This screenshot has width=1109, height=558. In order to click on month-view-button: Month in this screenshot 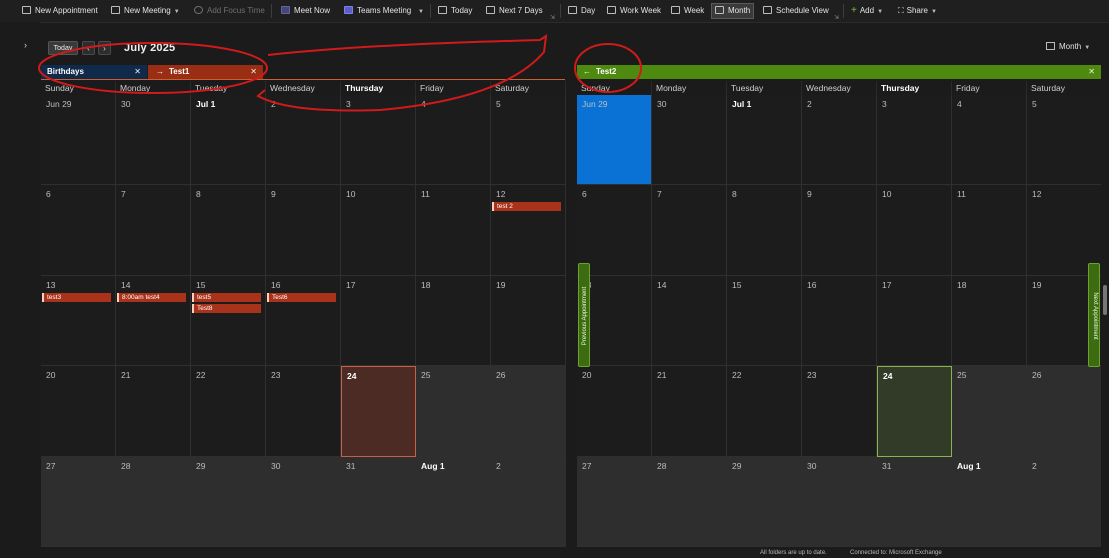, I will do `click(733, 11)`.